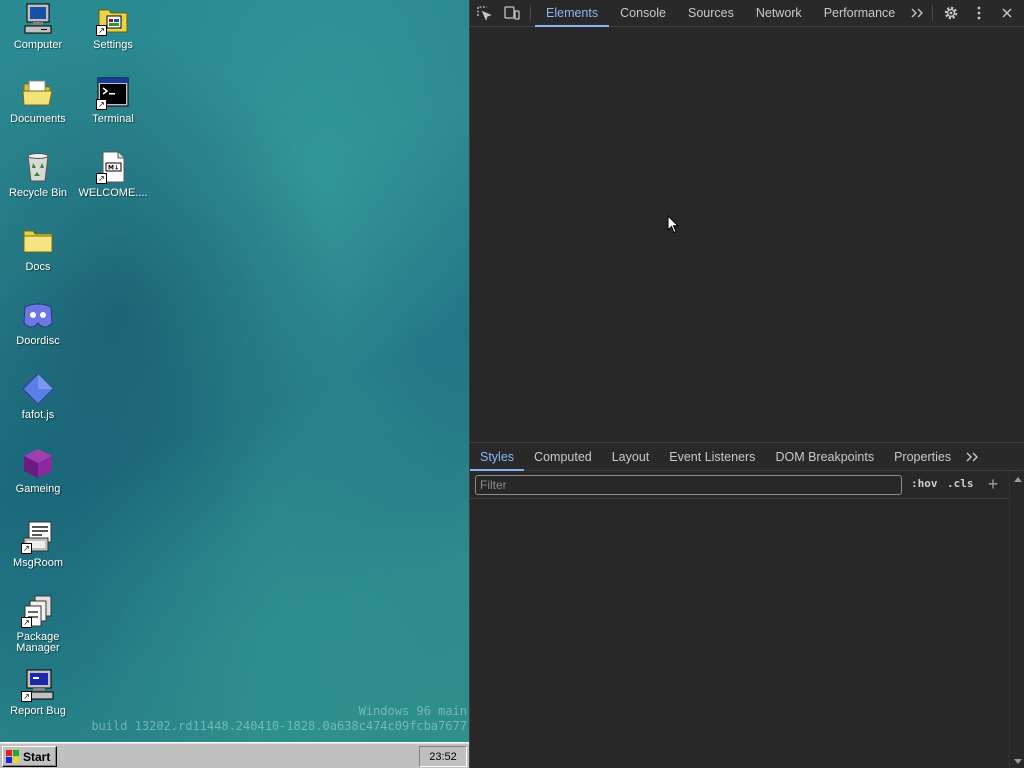  I want to click on desktop-icon-report-bug: ↗ Report Bug, so click(38, 692).